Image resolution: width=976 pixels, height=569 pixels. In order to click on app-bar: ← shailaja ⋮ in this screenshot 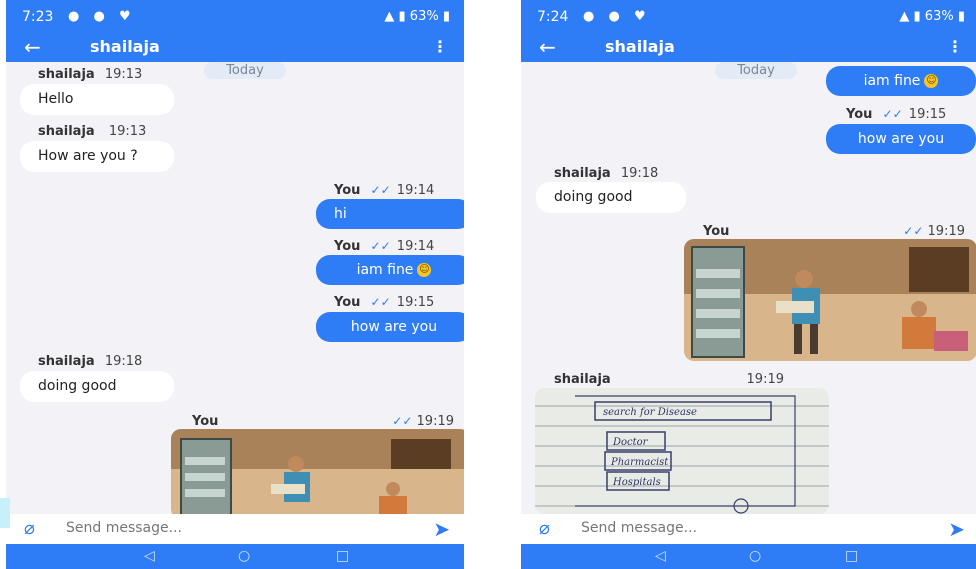, I will do `click(235, 48)`.